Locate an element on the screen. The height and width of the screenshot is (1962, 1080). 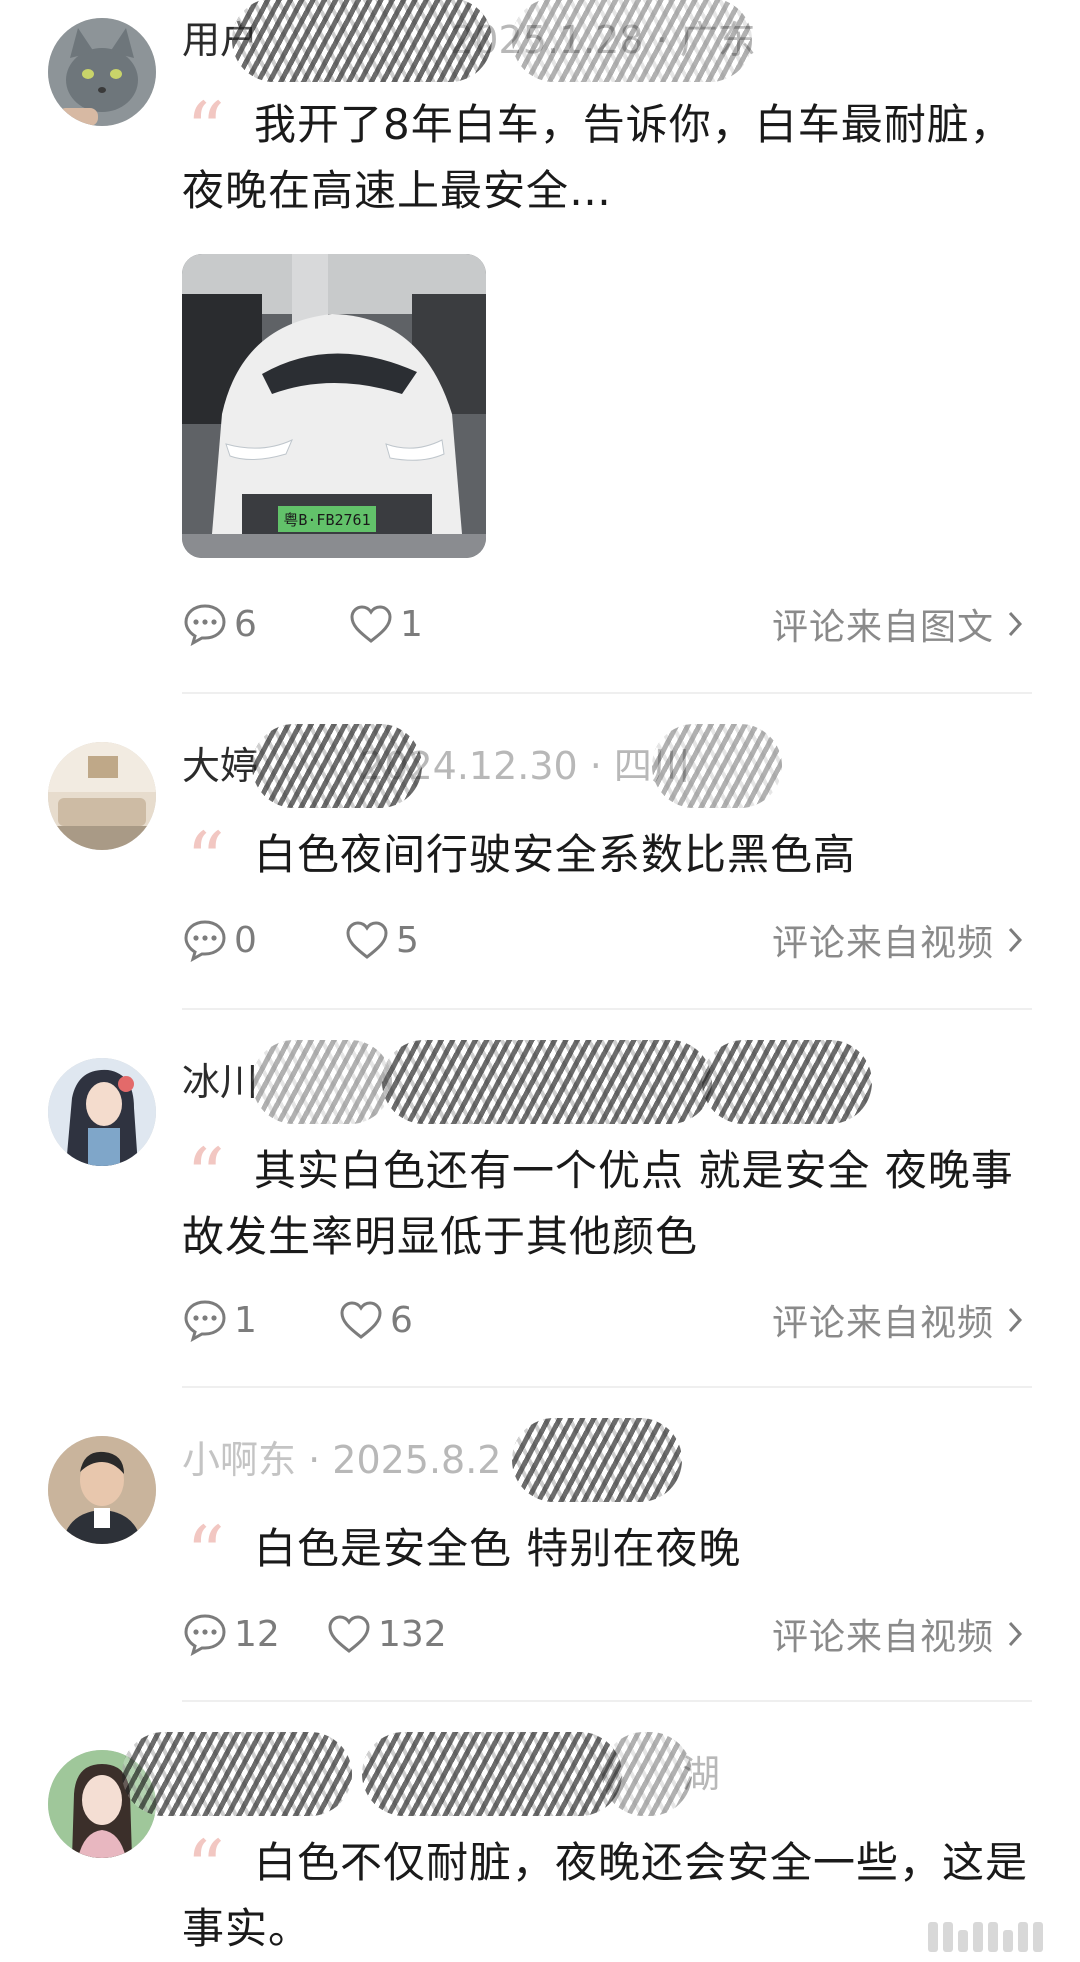
reply-button: 1 is located at coordinates (219, 1320).